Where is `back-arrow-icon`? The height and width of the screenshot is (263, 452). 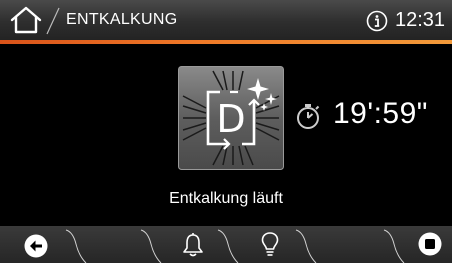 back-arrow-icon is located at coordinates (36, 246).